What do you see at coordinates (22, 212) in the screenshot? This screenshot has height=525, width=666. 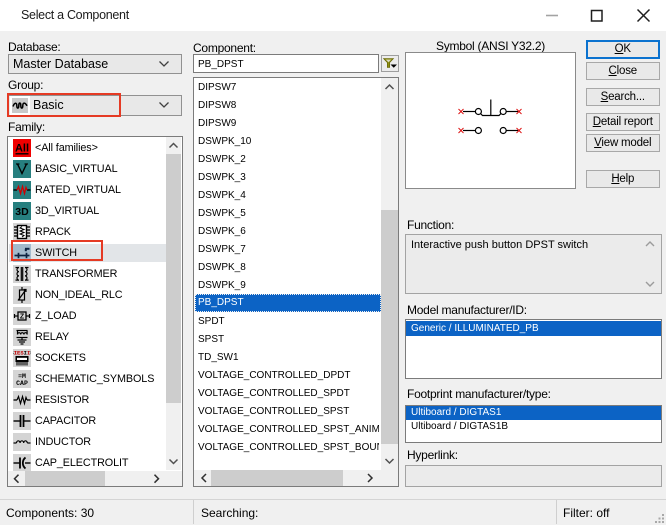 I see `svg-text: 3D` at bounding box center [22, 212].